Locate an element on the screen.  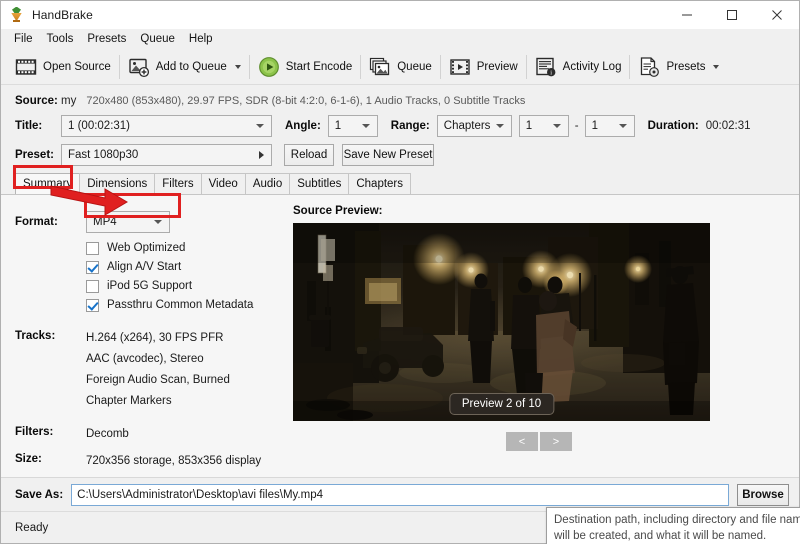
activity-log-button: i Activity Log is located at coordinates (578, 67).